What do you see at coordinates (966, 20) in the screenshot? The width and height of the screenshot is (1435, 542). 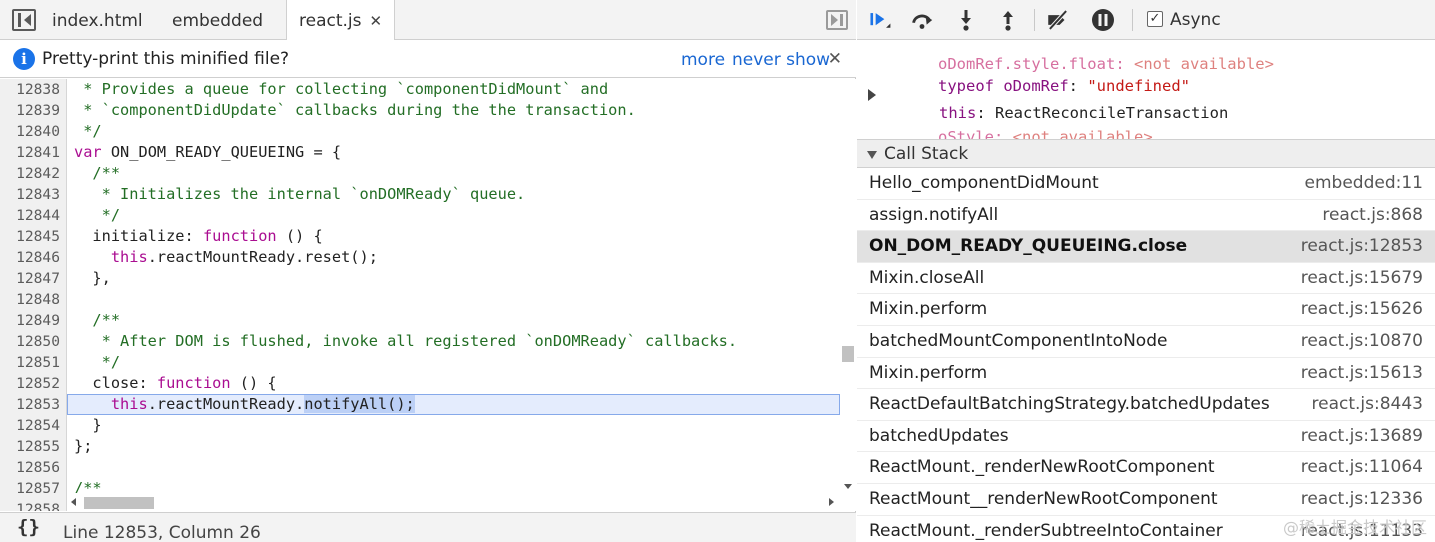 I see `step-into-icon` at bounding box center [966, 20].